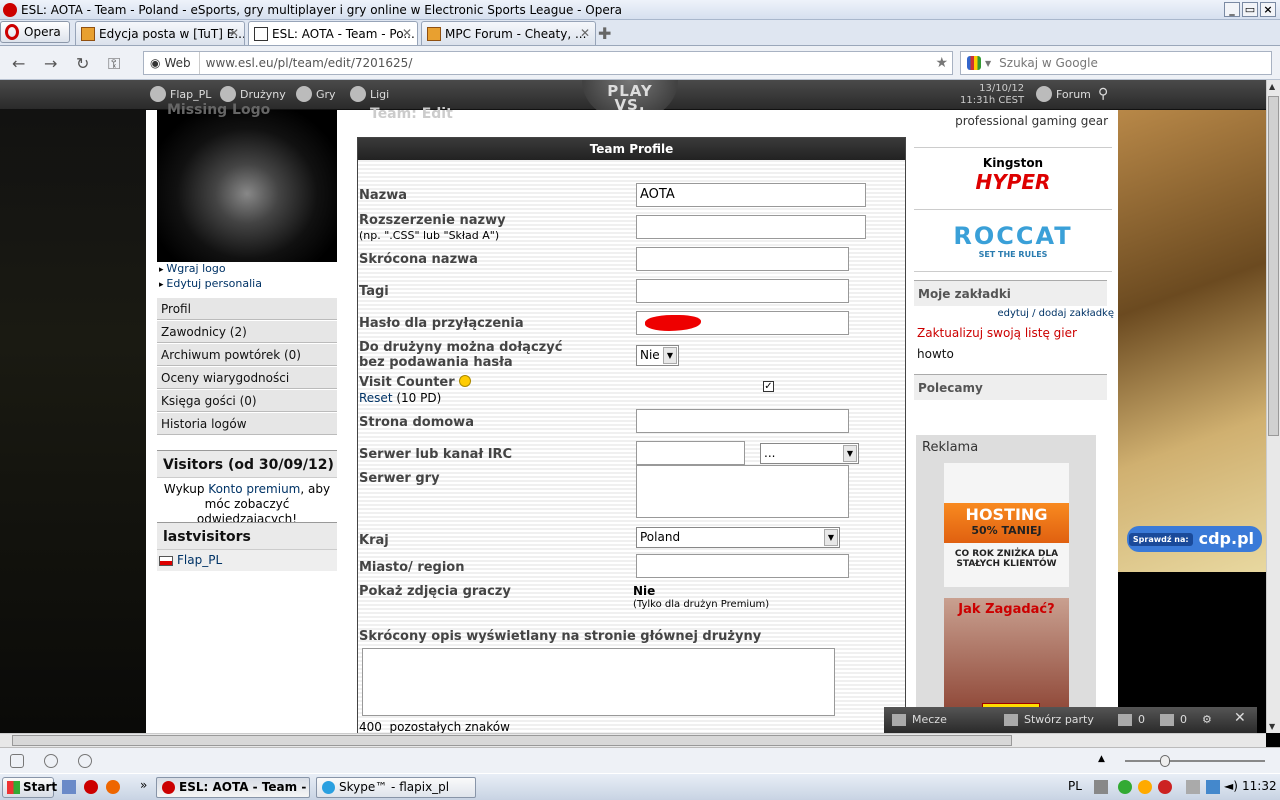 This screenshot has height=800, width=1280. What do you see at coordinates (1231, 786) in the screenshot?
I see `volume-icon: ◄)` at bounding box center [1231, 786].